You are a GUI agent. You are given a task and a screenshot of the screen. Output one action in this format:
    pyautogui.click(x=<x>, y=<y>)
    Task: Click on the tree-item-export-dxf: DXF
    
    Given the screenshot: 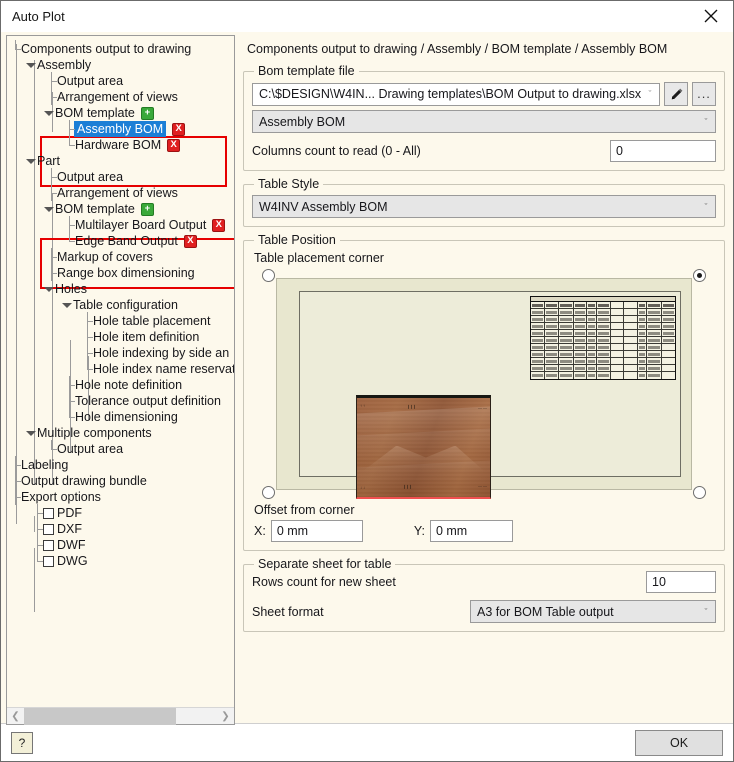 What is the action you would take?
    pyautogui.click(x=120, y=528)
    